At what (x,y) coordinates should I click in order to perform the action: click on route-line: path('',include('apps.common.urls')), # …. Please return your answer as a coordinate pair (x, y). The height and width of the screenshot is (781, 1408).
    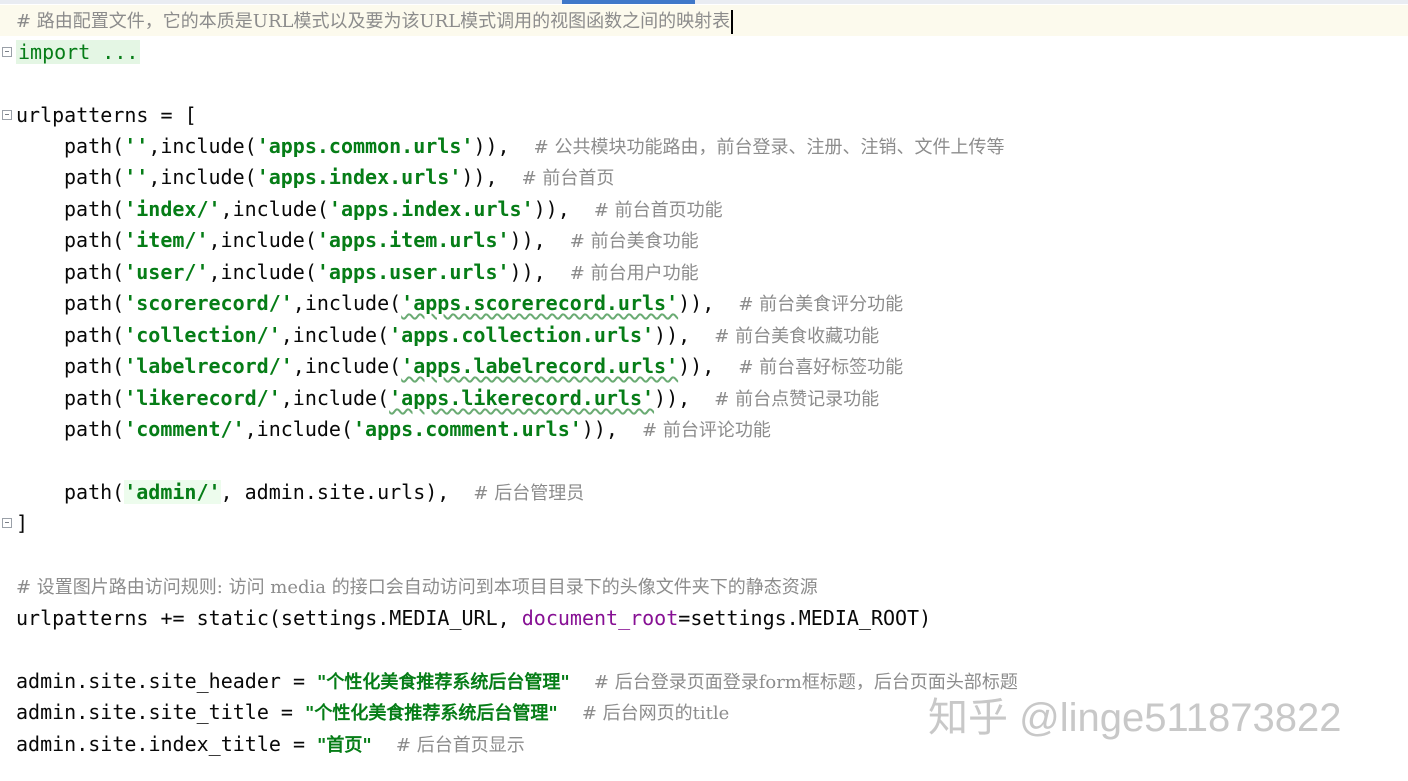
    Looking at the image, I should click on (534, 146).